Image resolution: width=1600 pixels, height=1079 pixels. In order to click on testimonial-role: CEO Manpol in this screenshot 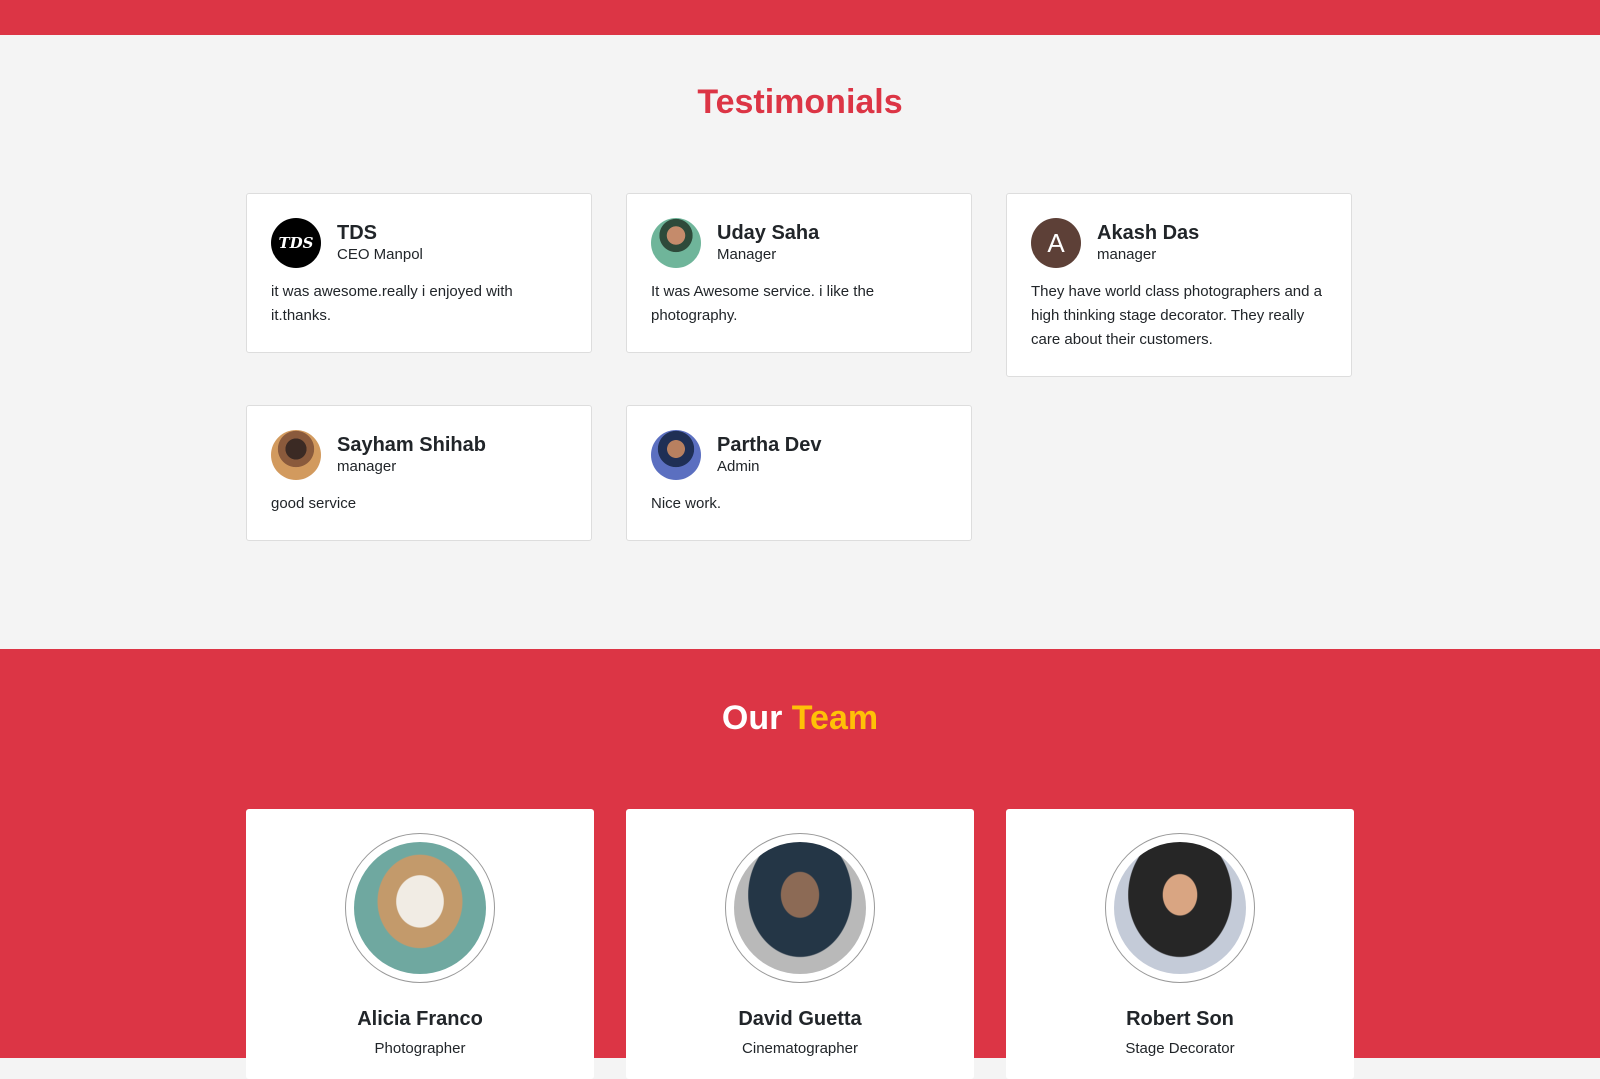, I will do `click(380, 254)`.